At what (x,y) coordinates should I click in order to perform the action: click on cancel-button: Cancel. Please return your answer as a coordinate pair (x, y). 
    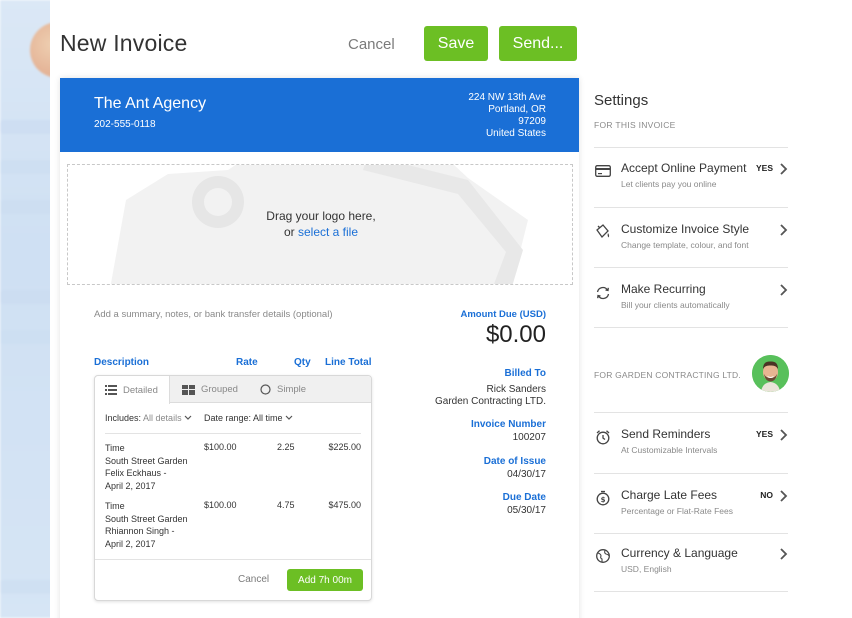
    Looking at the image, I should click on (371, 44).